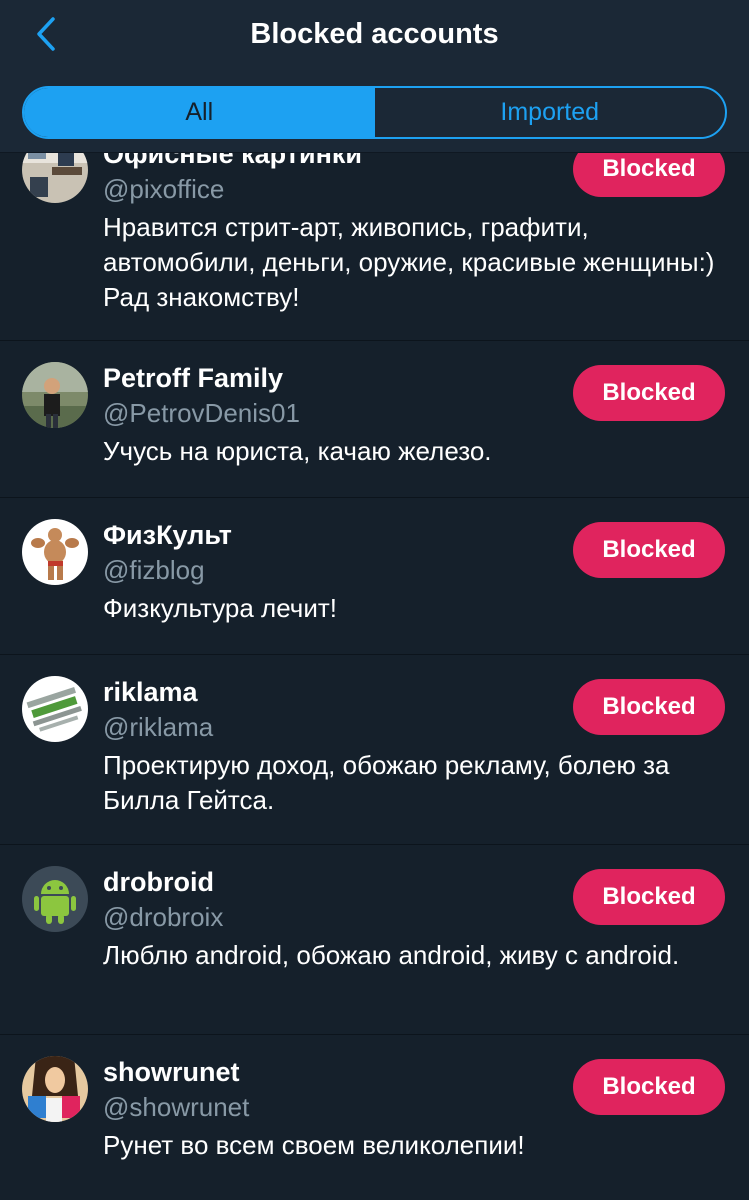 This screenshot has height=1200, width=749. What do you see at coordinates (55, 1089) in the screenshot?
I see `woman-shopping-avatar` at bounding box center [55, 1089].